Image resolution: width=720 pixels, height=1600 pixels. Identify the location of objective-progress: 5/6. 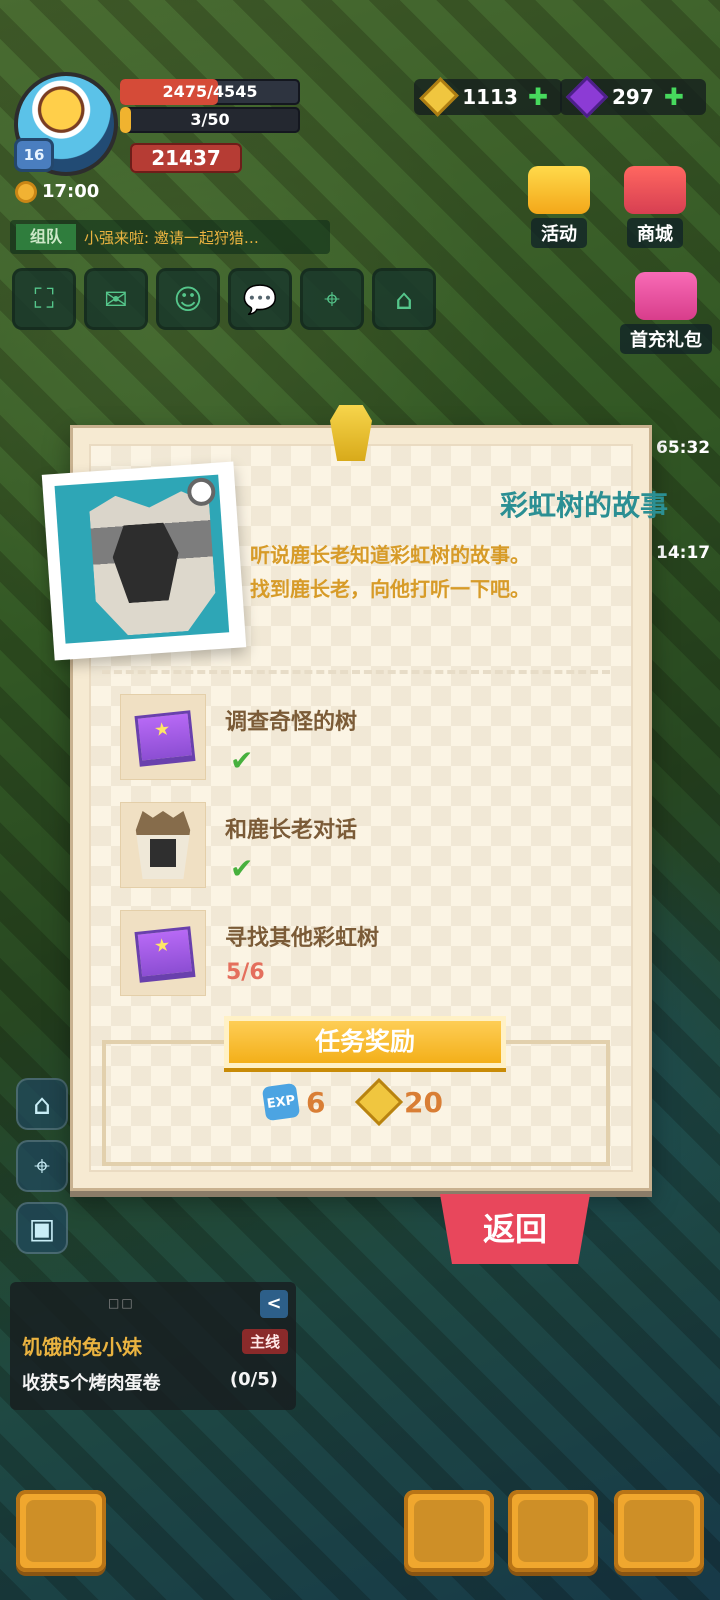
(245, 972).